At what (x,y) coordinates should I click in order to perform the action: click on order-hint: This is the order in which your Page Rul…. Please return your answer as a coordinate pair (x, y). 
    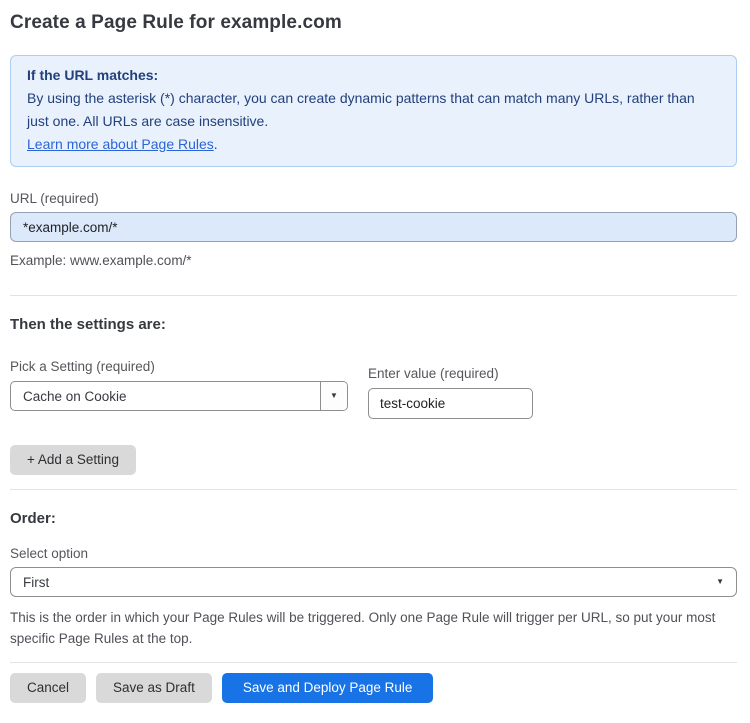
    Looking at the image, I should click on (363, 628).